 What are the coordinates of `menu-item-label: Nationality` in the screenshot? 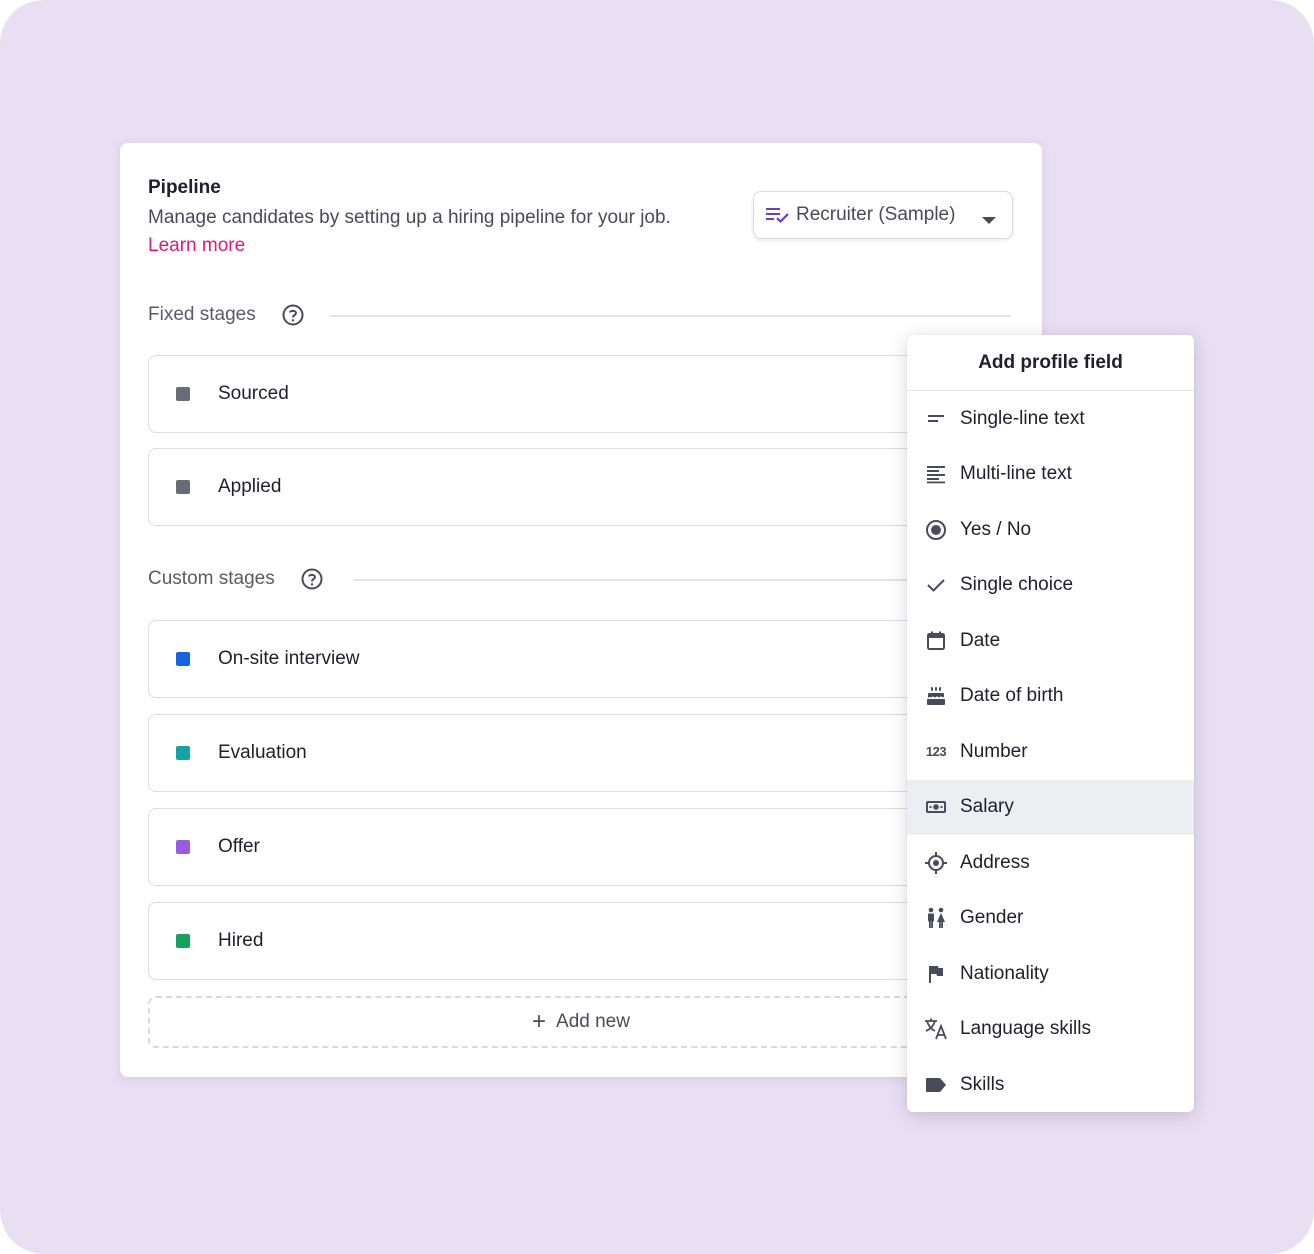 It's located at (1004, 973).